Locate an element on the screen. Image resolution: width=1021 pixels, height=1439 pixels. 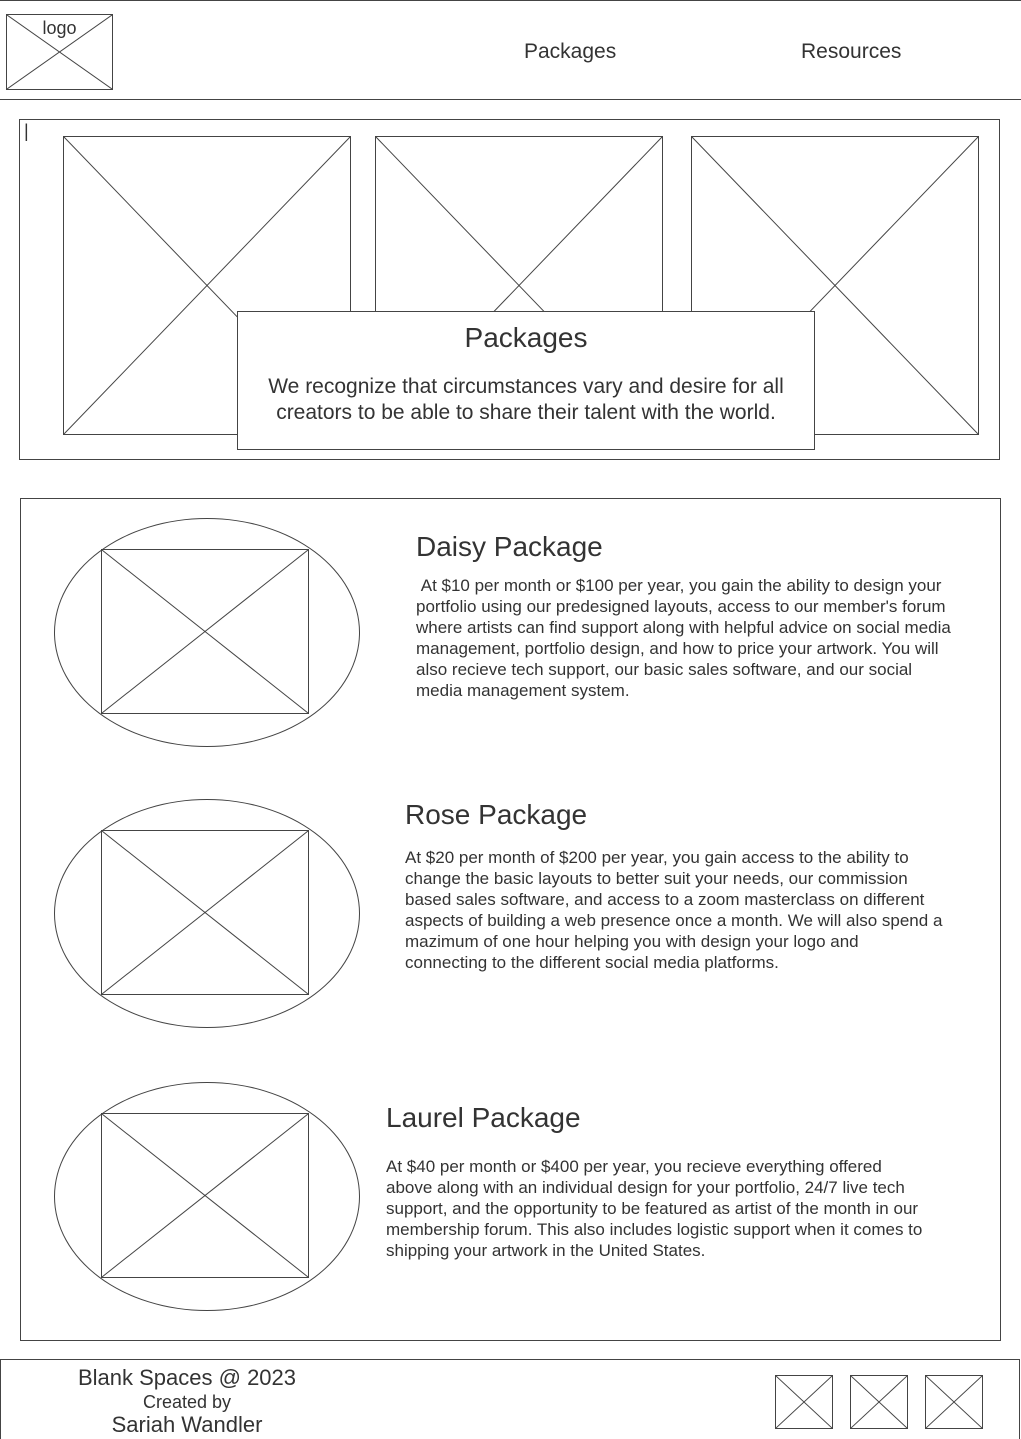
header: logo Packages Resources is located at coordinates (510, 50).